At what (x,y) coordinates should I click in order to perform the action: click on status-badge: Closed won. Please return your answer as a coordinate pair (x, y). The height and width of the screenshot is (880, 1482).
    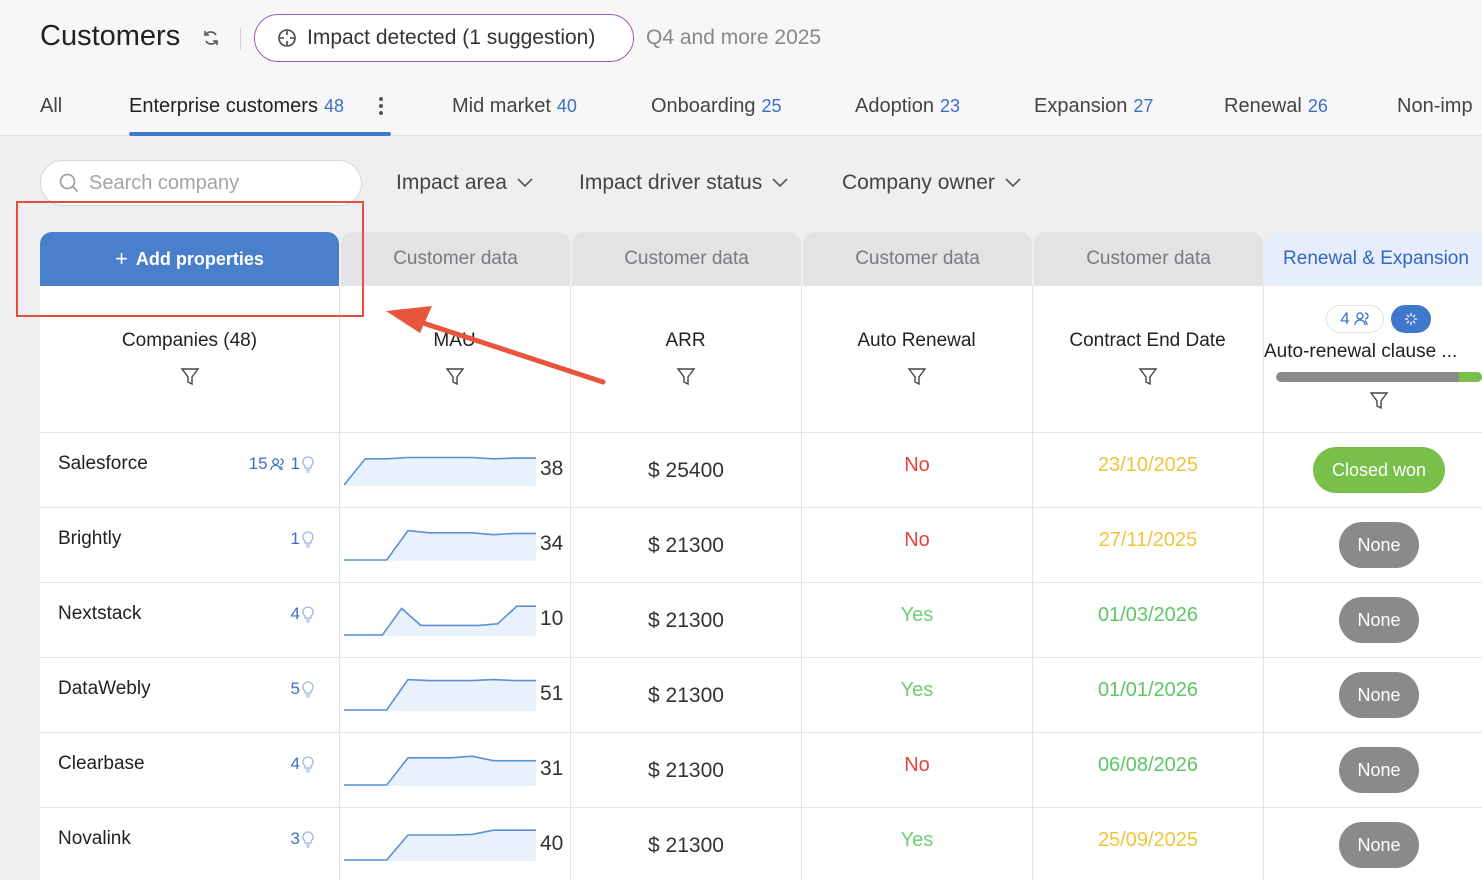
    Looking at the image, I should click on (1379, 470).